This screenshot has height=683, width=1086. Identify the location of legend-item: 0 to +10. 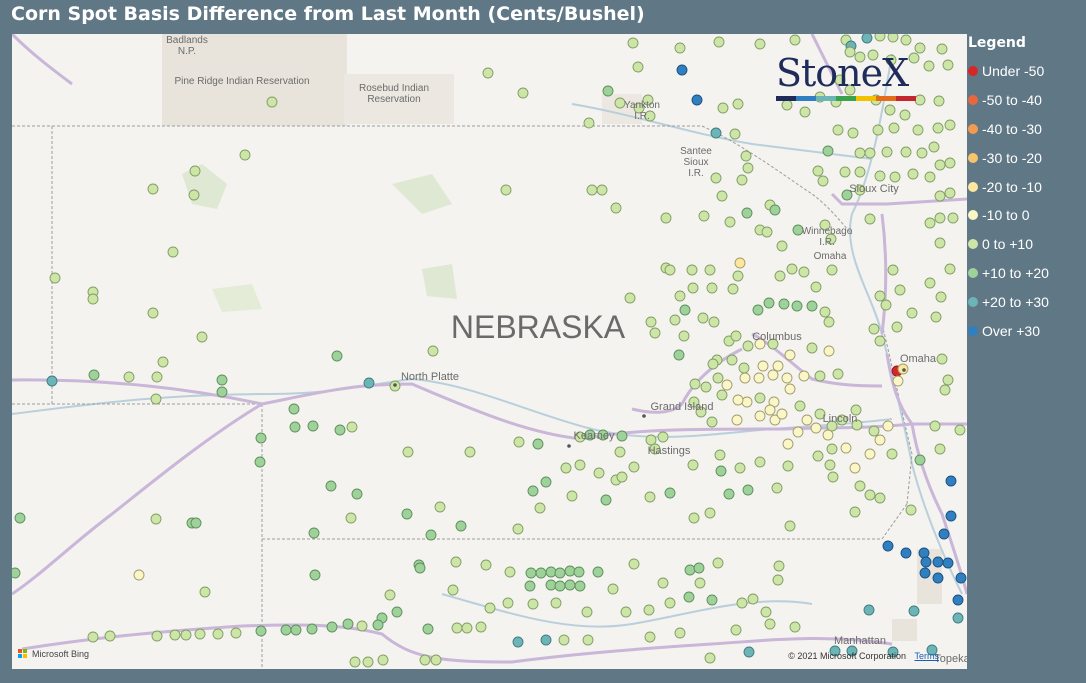
(1025, 244).